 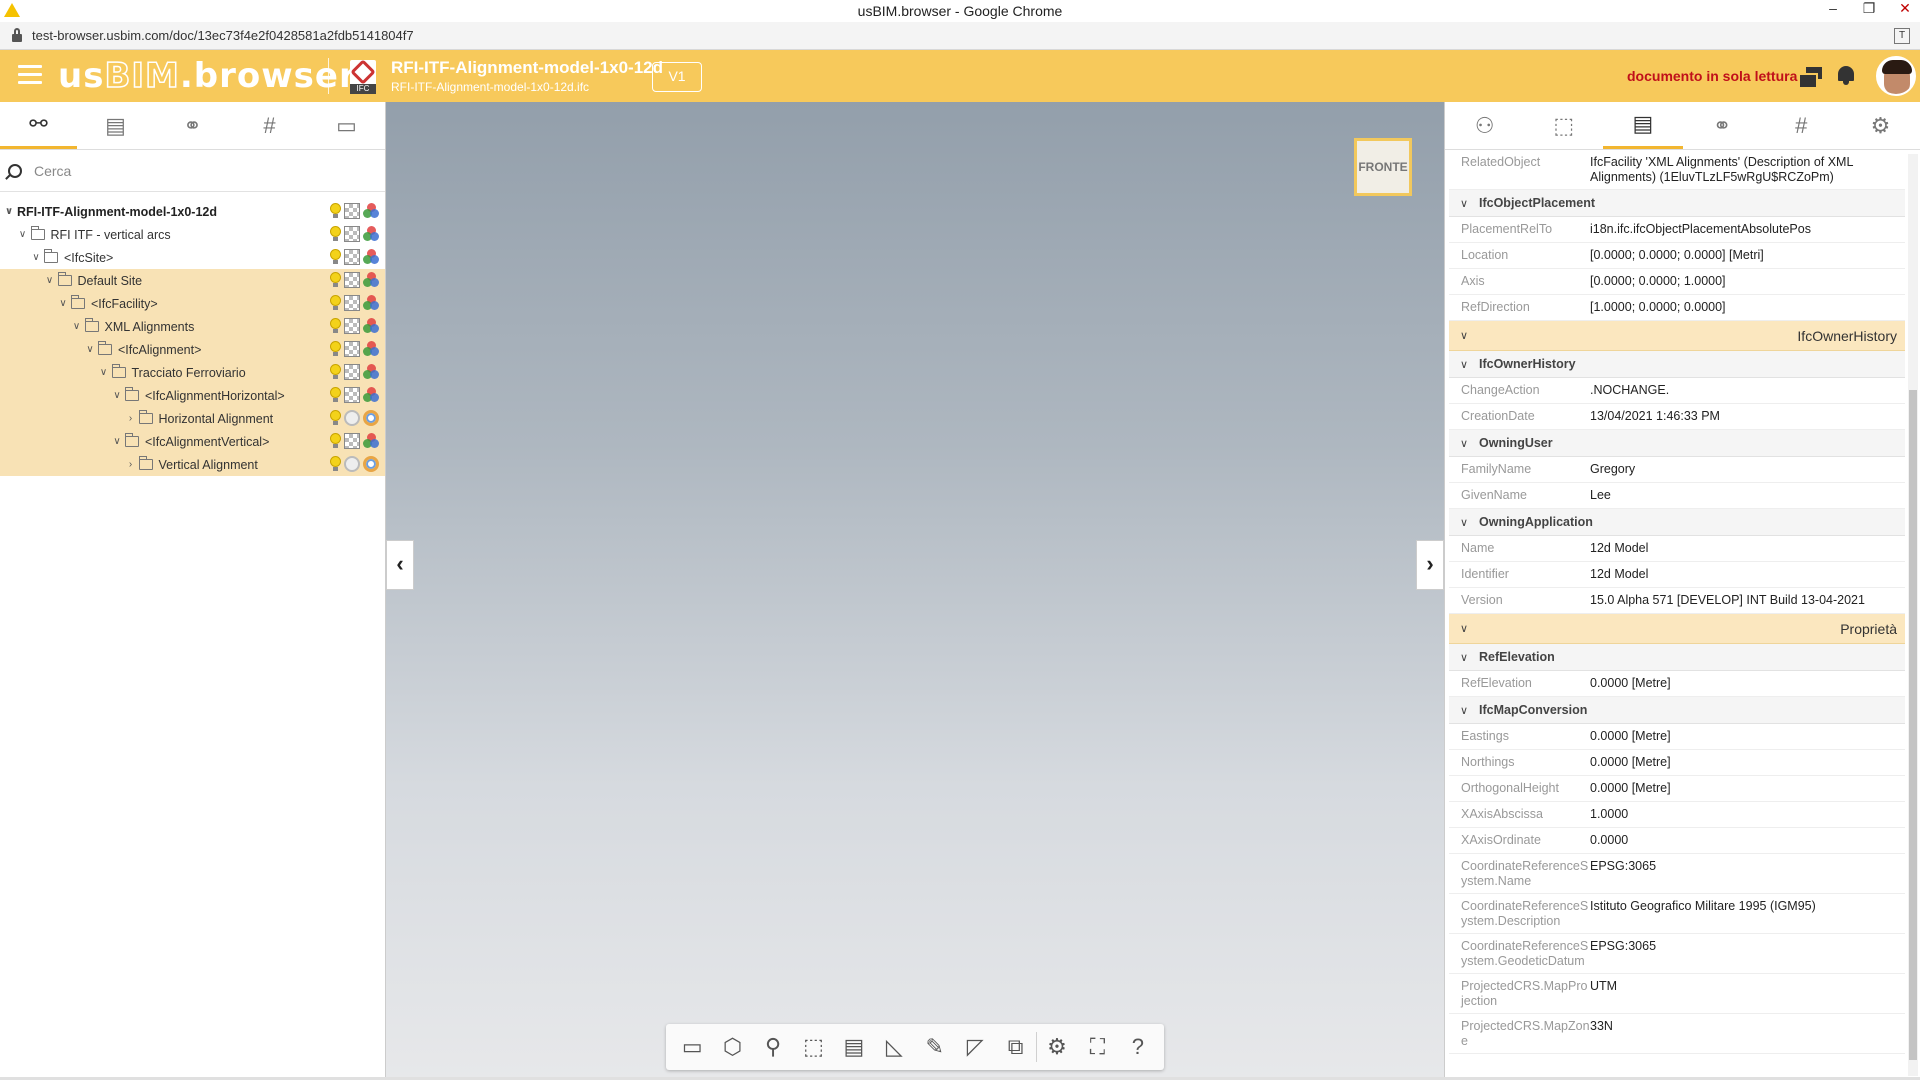 I want to click on property-section-header: ∨ Proprietà, so click(x=1677, y=629).